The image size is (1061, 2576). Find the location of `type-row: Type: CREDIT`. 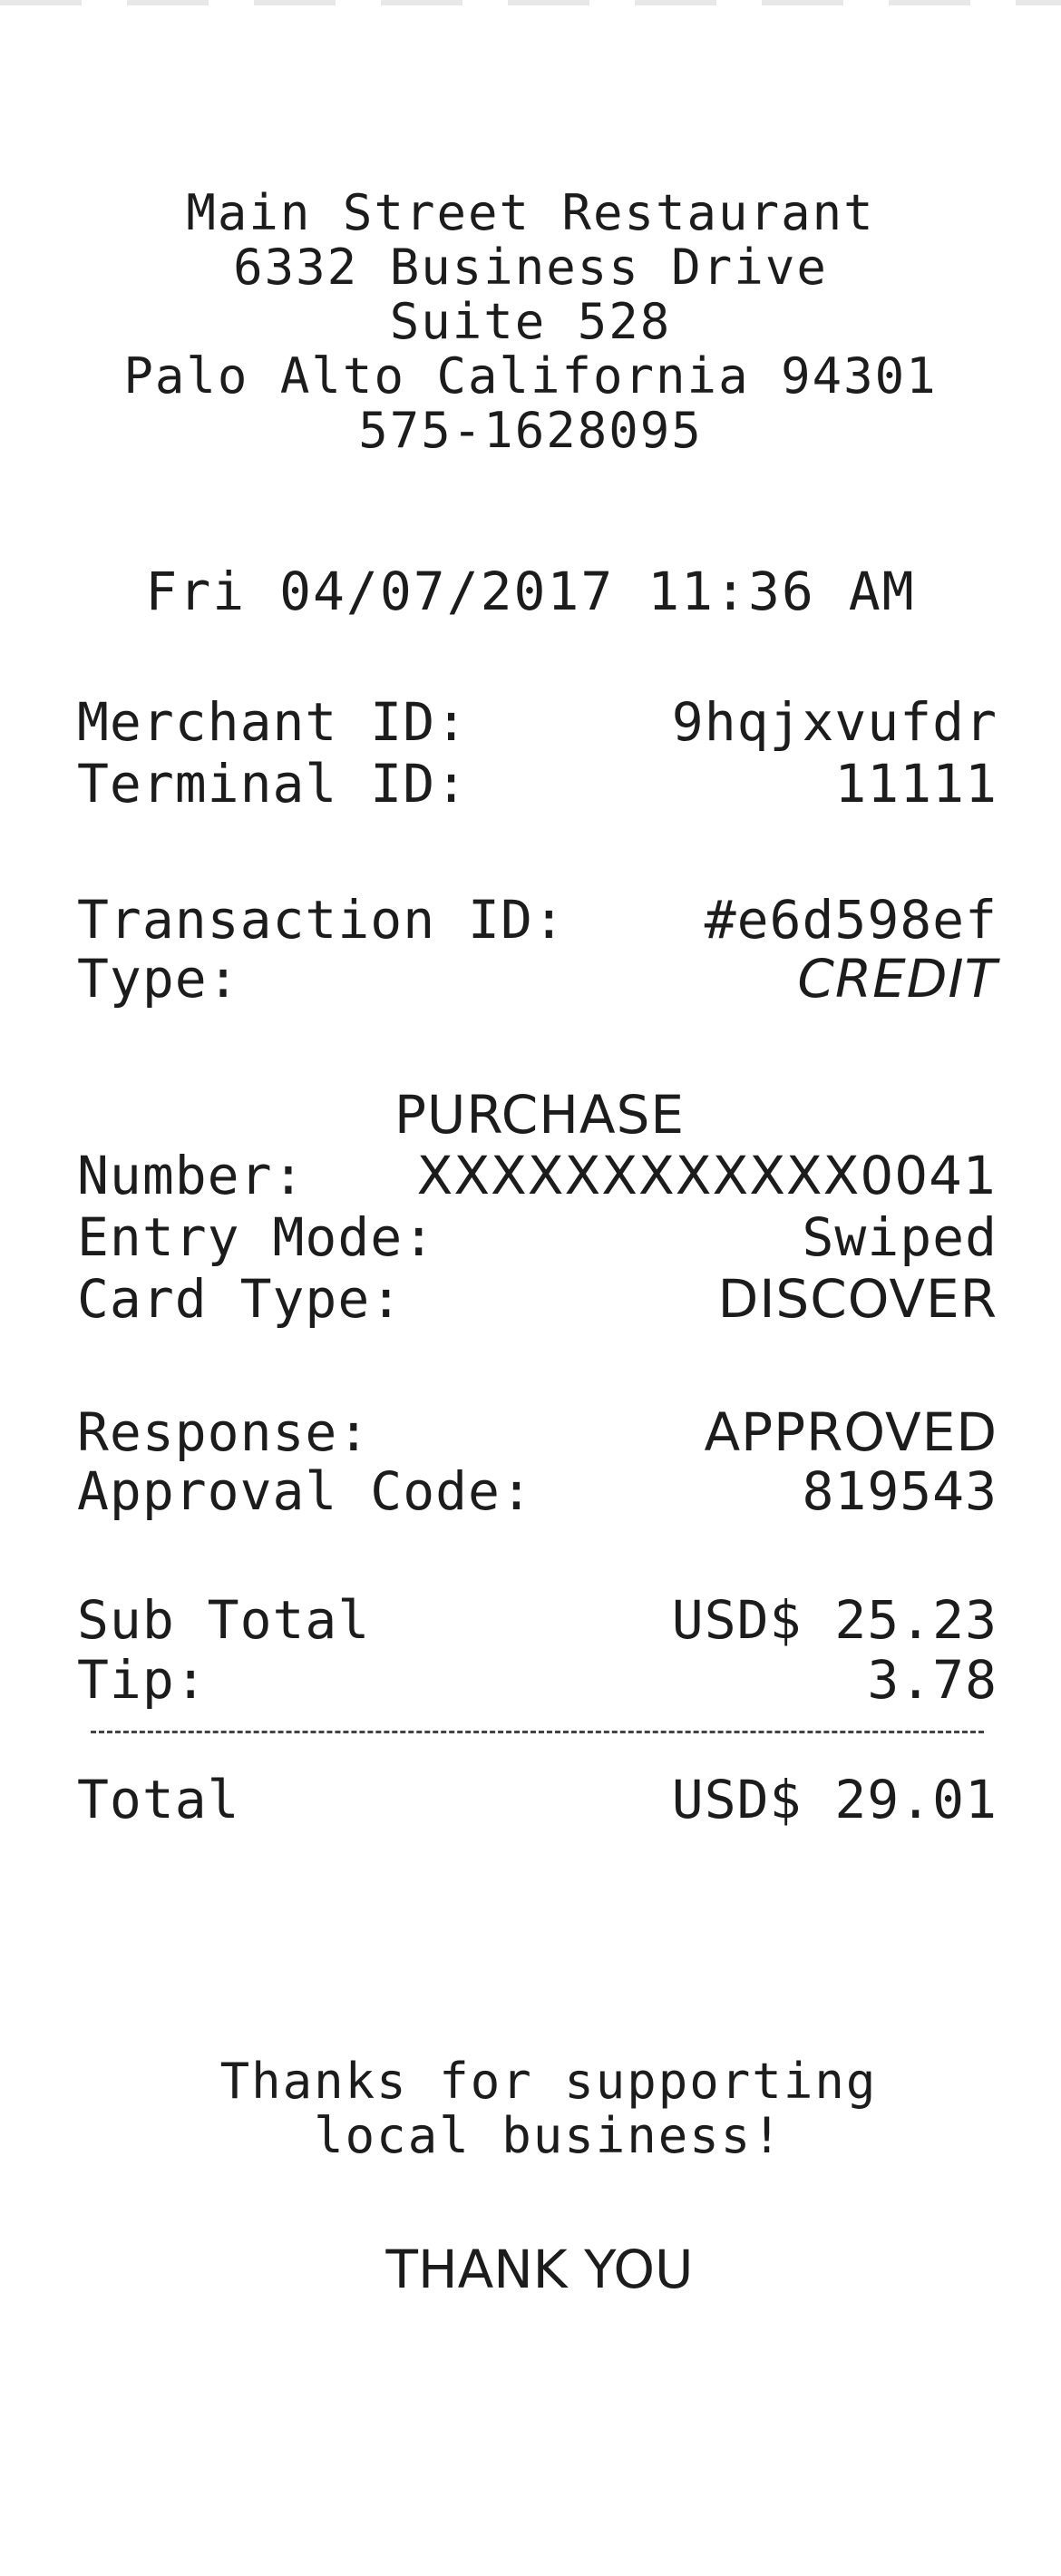

type-row: Type: CREDIT is located at coordinates (537, 979).